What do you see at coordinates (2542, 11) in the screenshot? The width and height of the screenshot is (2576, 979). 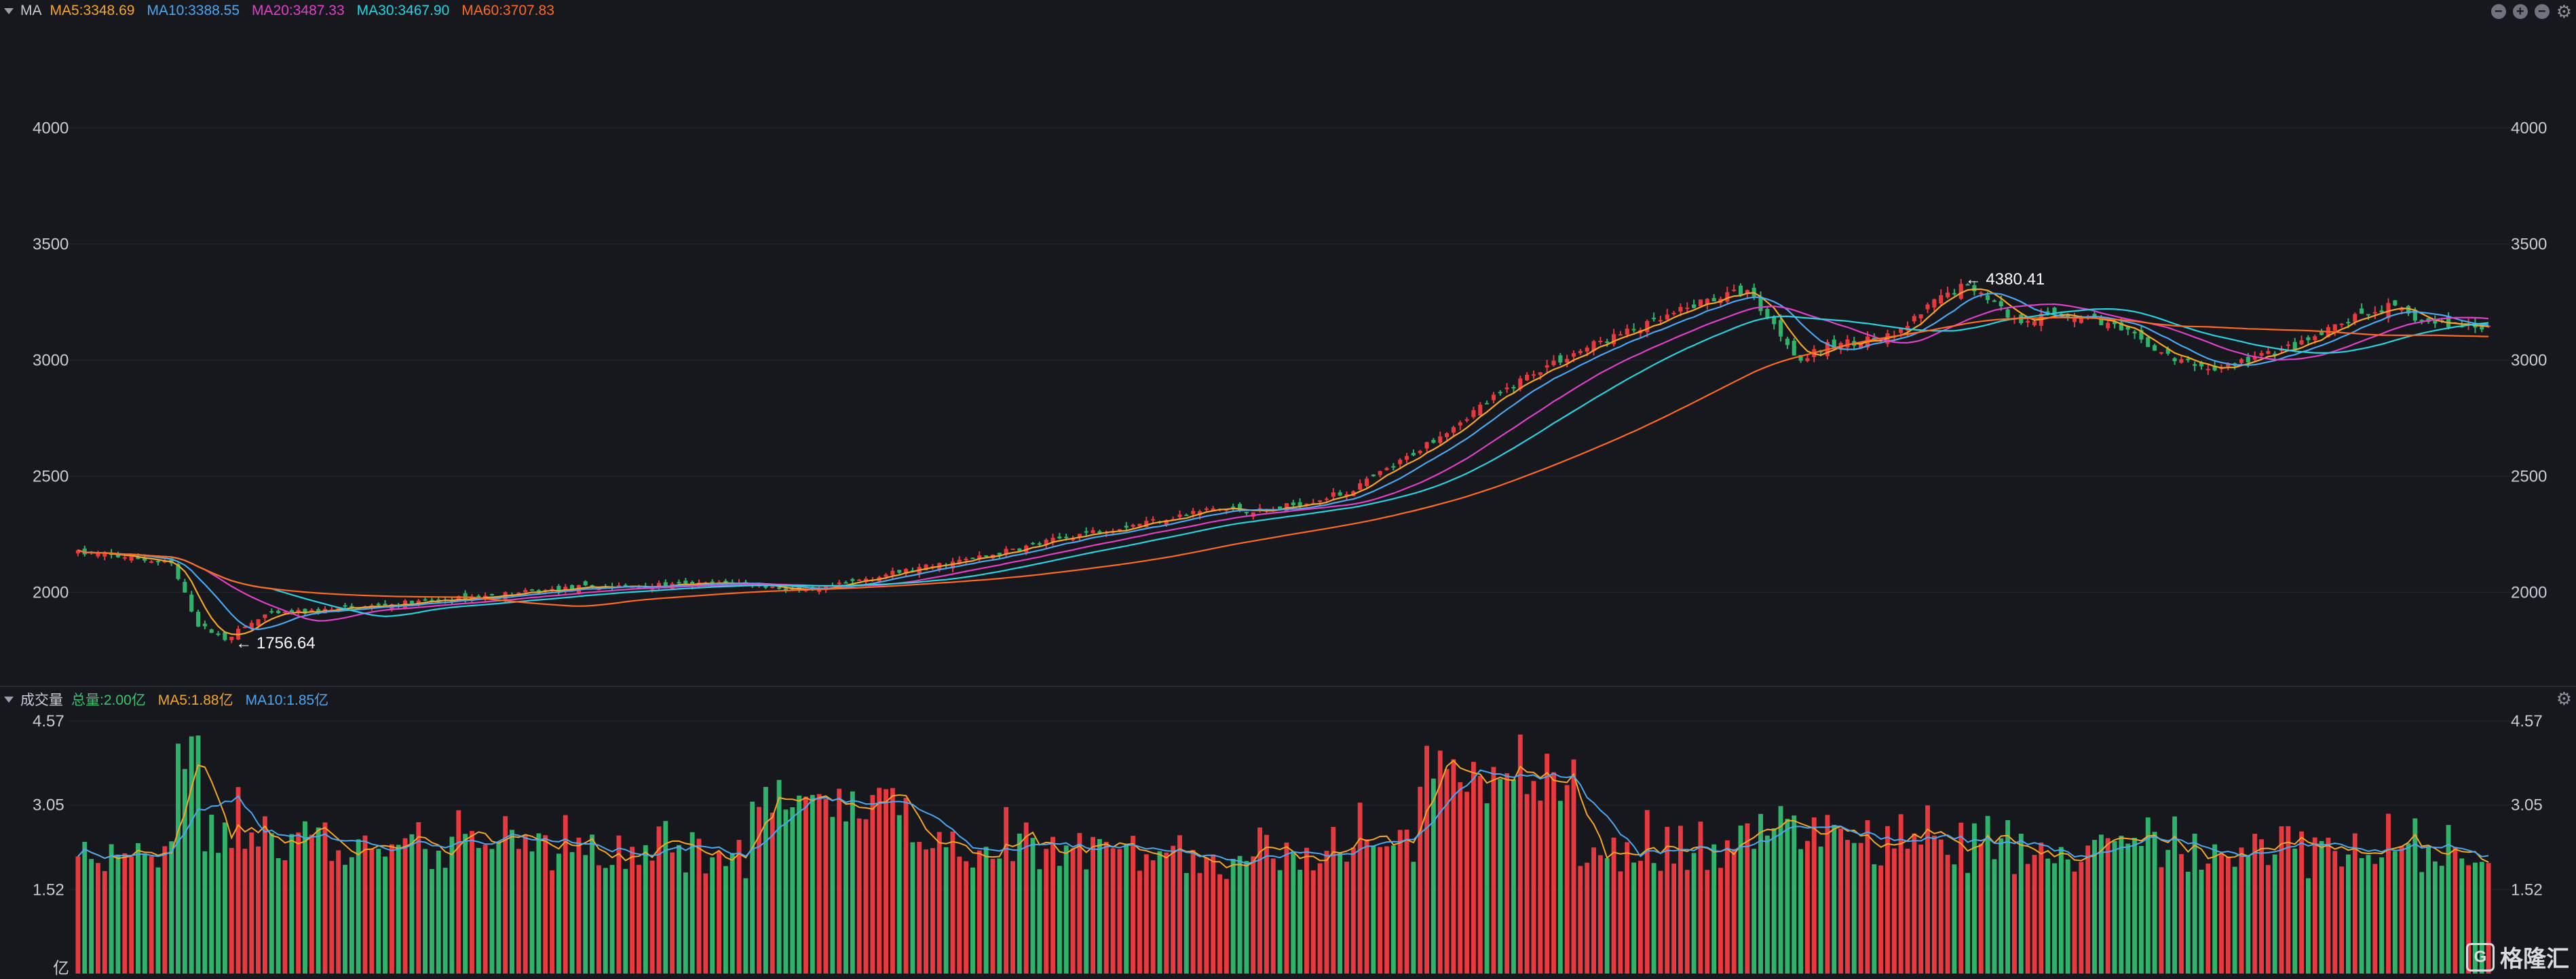 I see `zoom-out-icon: −` at bounding box center [2542, 11].